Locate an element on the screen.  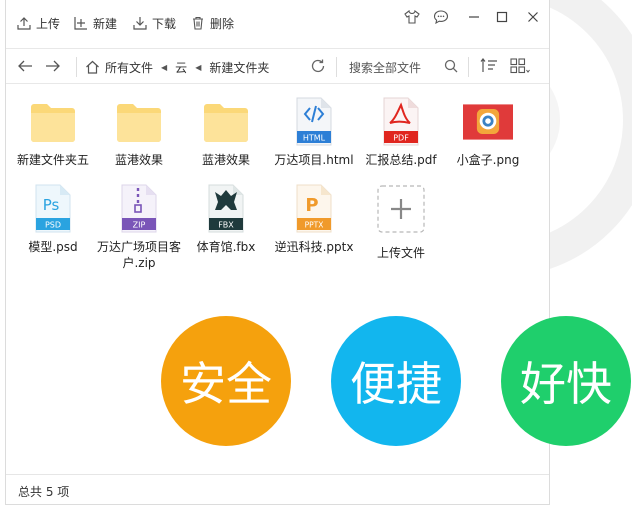
sort-button is located at coordinates (489, 66).